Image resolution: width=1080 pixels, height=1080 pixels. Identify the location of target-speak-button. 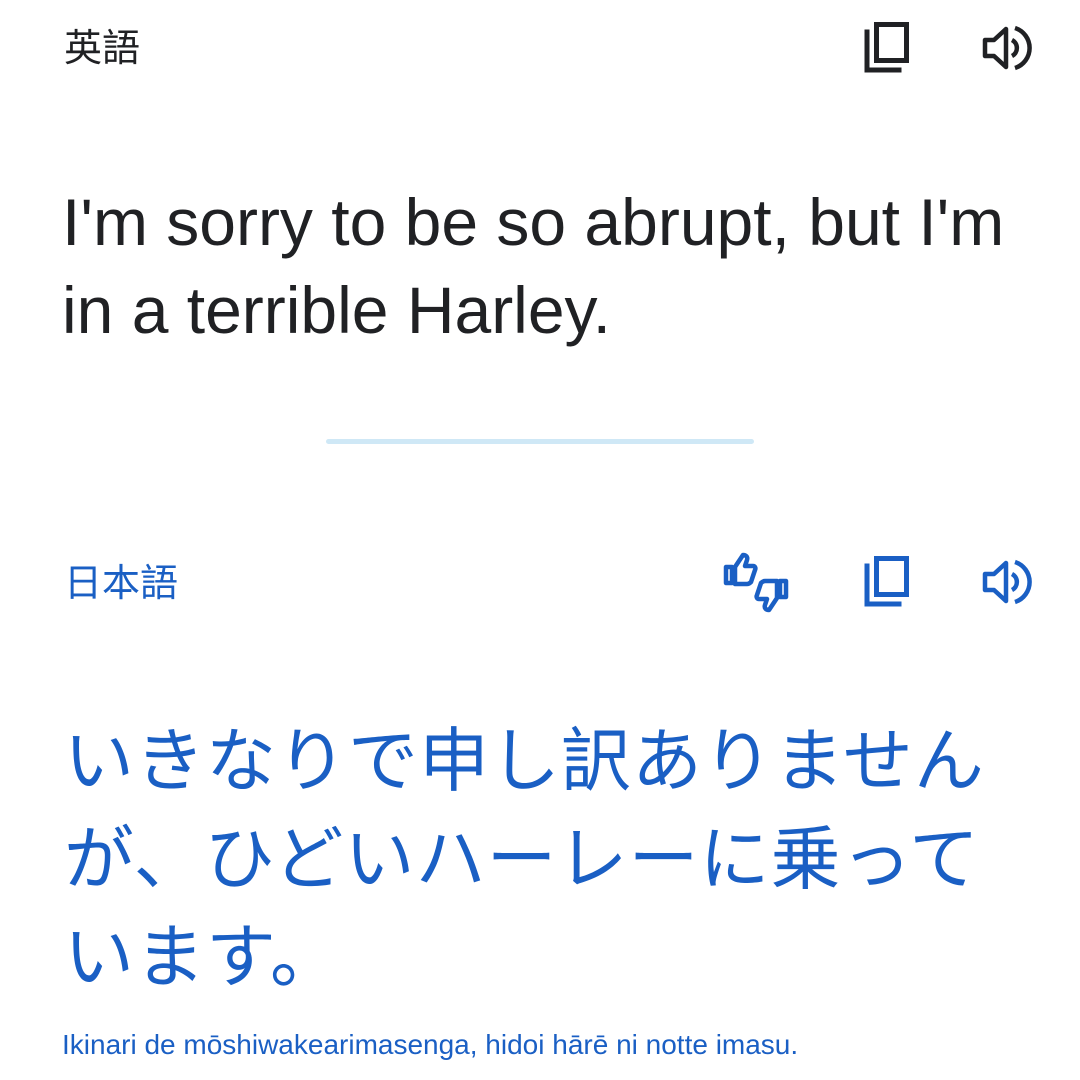
(1008, 582).